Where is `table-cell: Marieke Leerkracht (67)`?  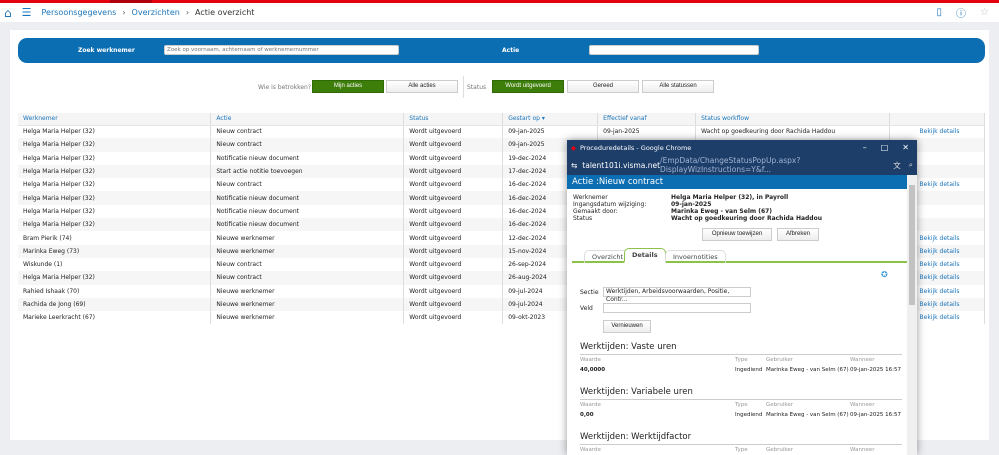
table-cell: Marieke Leerkracht (67) is located at coordinates (115, 318).